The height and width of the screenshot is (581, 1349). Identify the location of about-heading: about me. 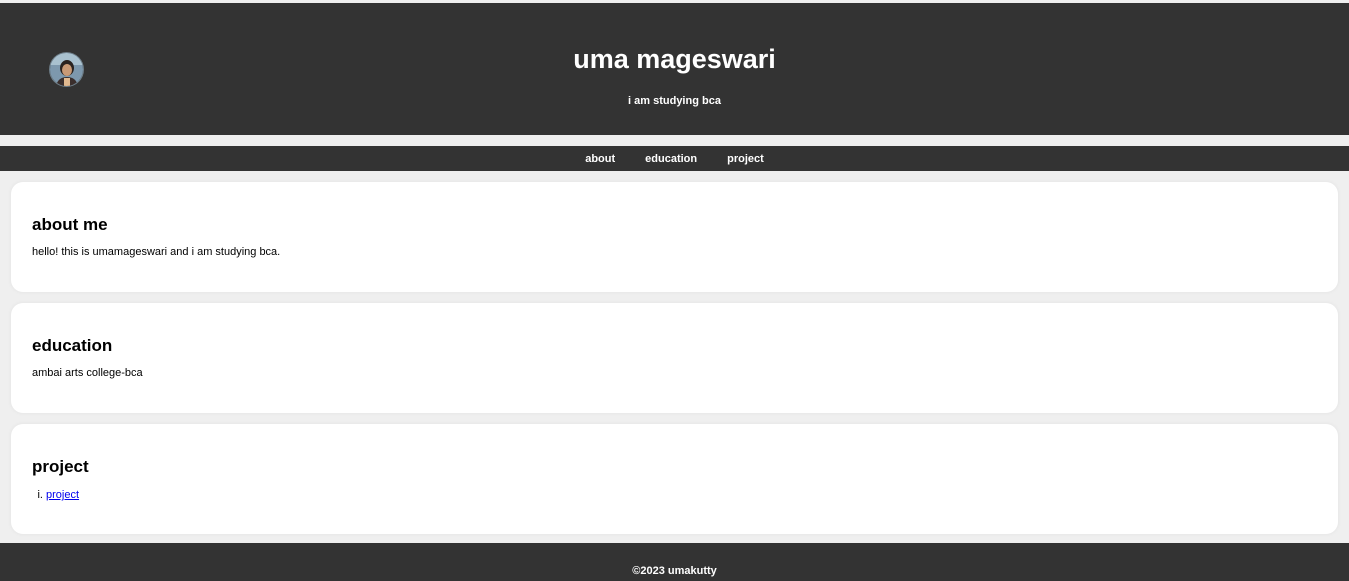
(70, 224).